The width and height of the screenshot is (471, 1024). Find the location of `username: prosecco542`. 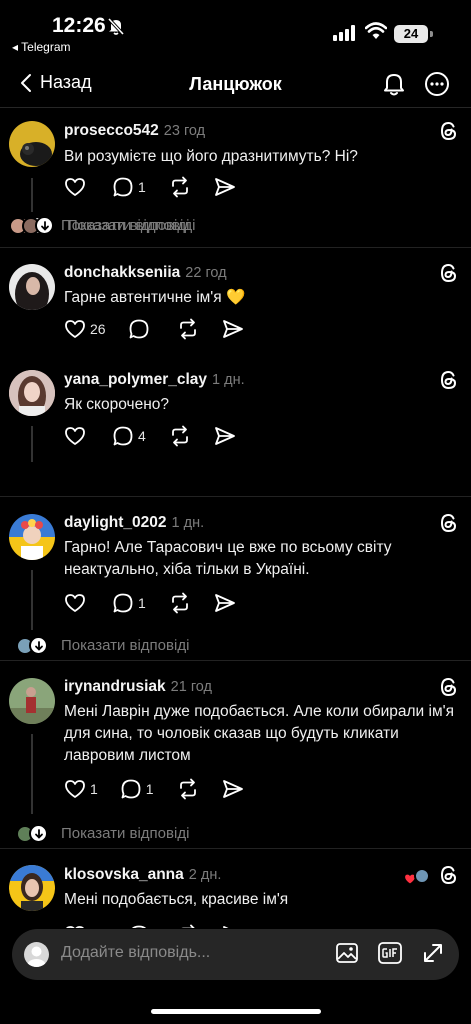

username: prosecco542 is located at coordinates (111, 131).